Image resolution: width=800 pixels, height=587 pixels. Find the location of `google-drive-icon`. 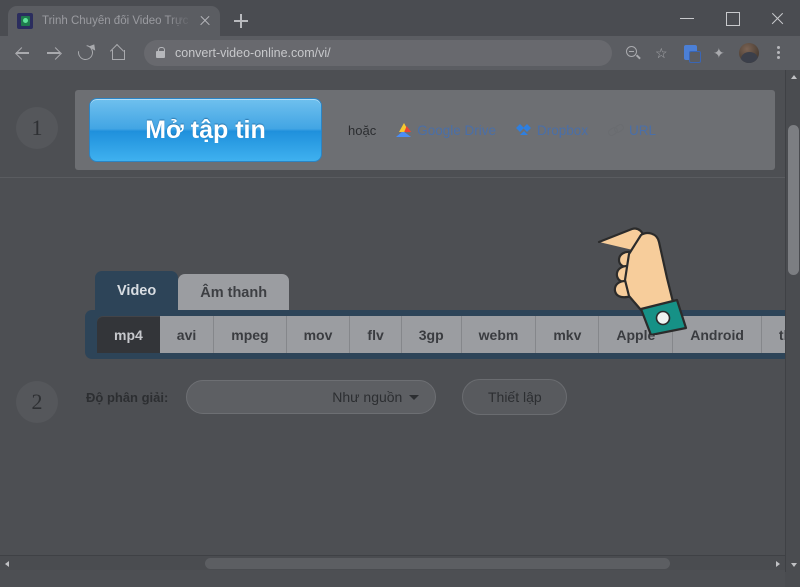

google-drive-icon is located at coordinates (404, 130).